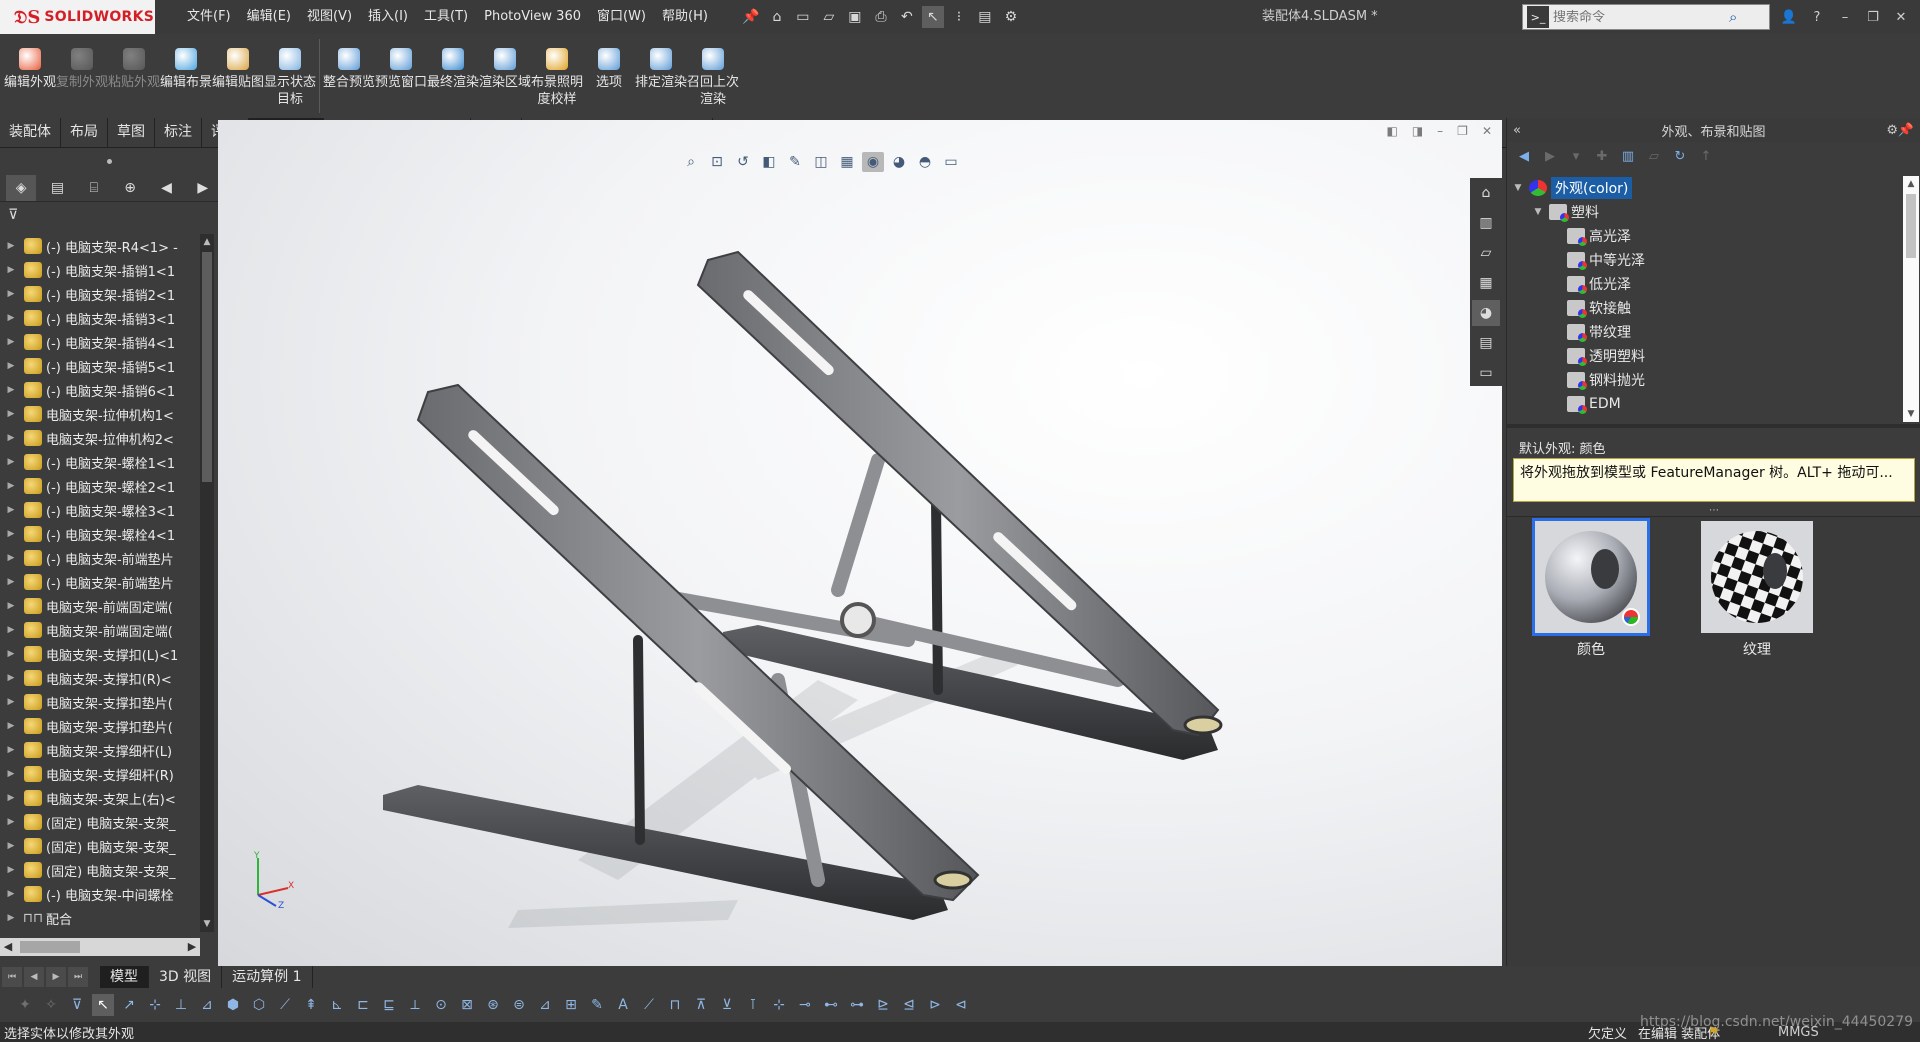  What do you see at coordinates (1550, 156) in the screenshot?
I see `forward-arrow-icon: ▶` at bounding box center [1550, 156].